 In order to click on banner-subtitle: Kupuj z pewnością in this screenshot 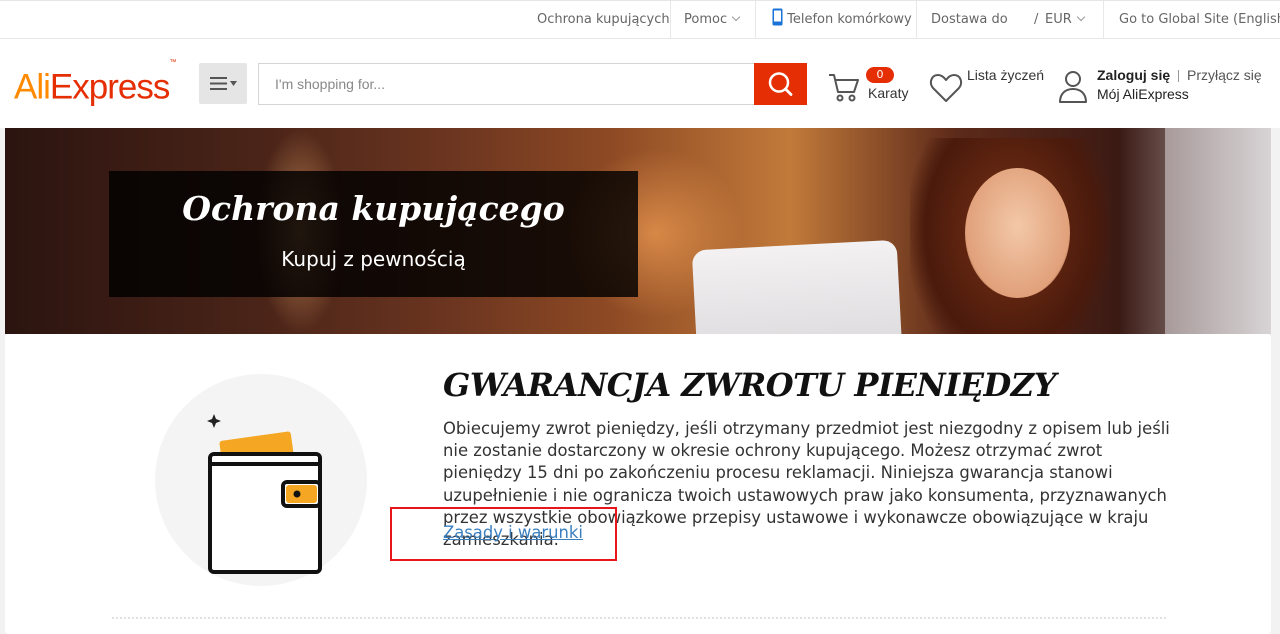, I will do `click(373, 259)`.